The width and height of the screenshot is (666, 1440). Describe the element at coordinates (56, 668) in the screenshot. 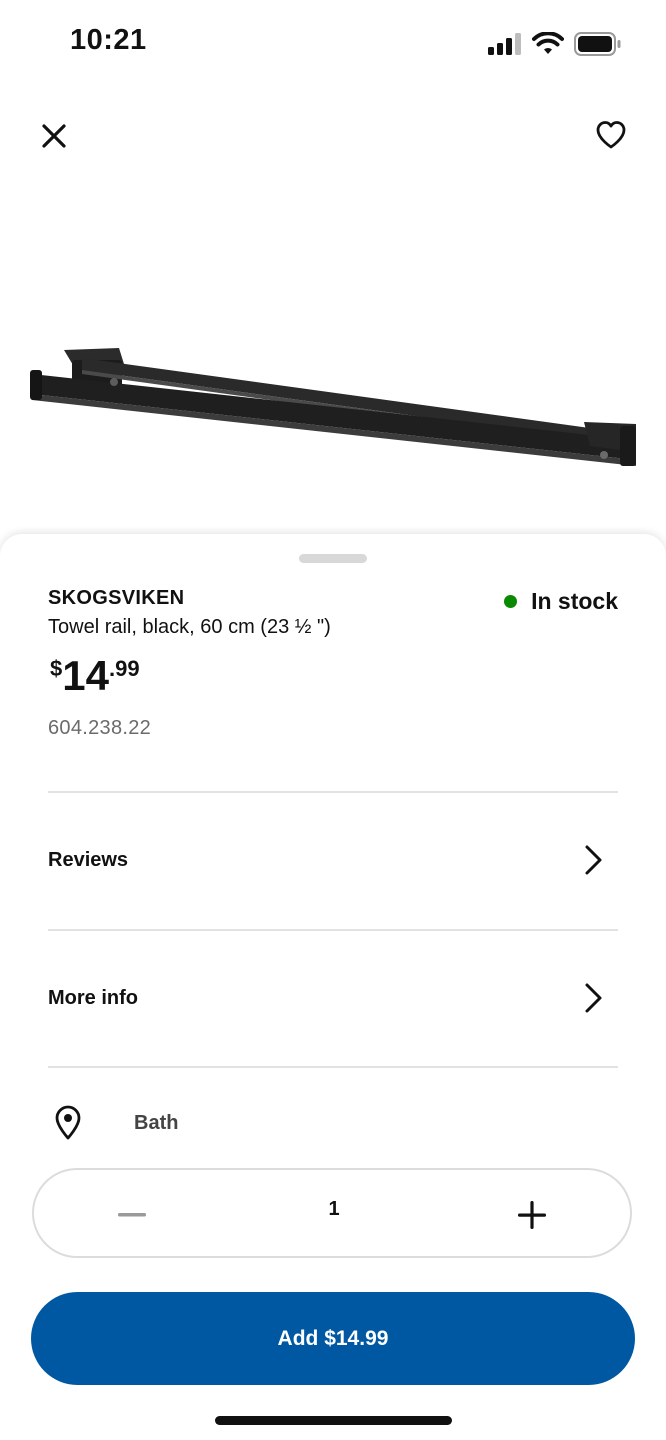

I see `price-currency: $` at that location.